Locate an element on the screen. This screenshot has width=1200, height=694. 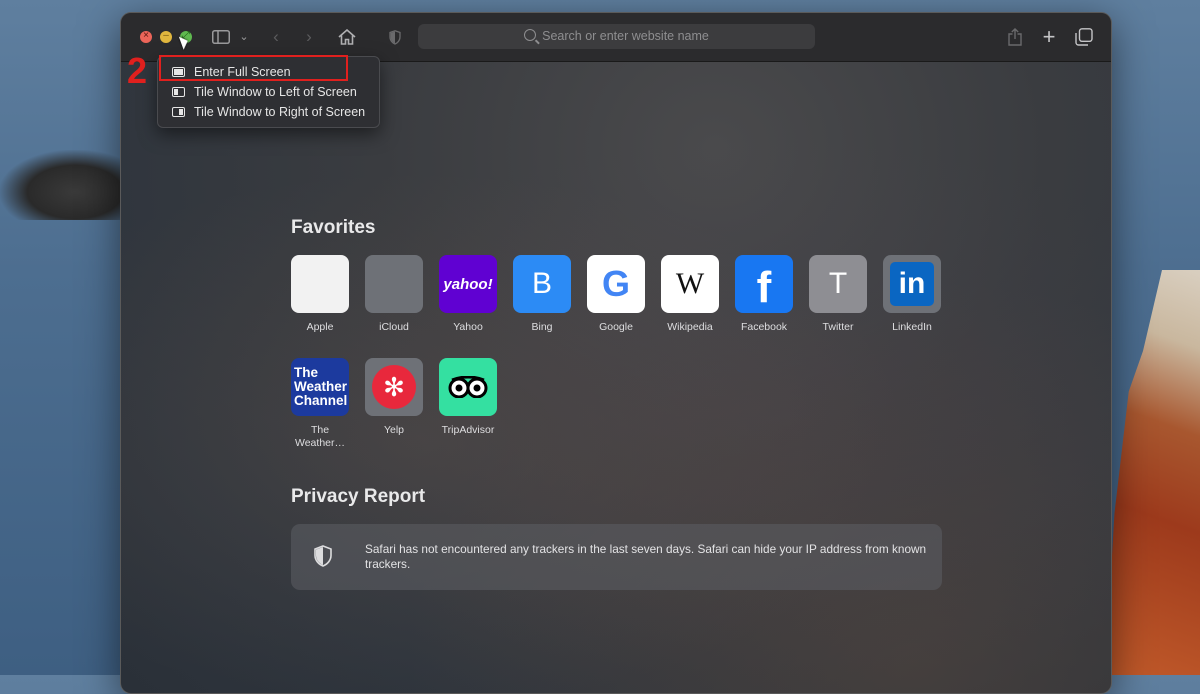
favorite-label: LinkedIn is located at coordinates (912, 327).